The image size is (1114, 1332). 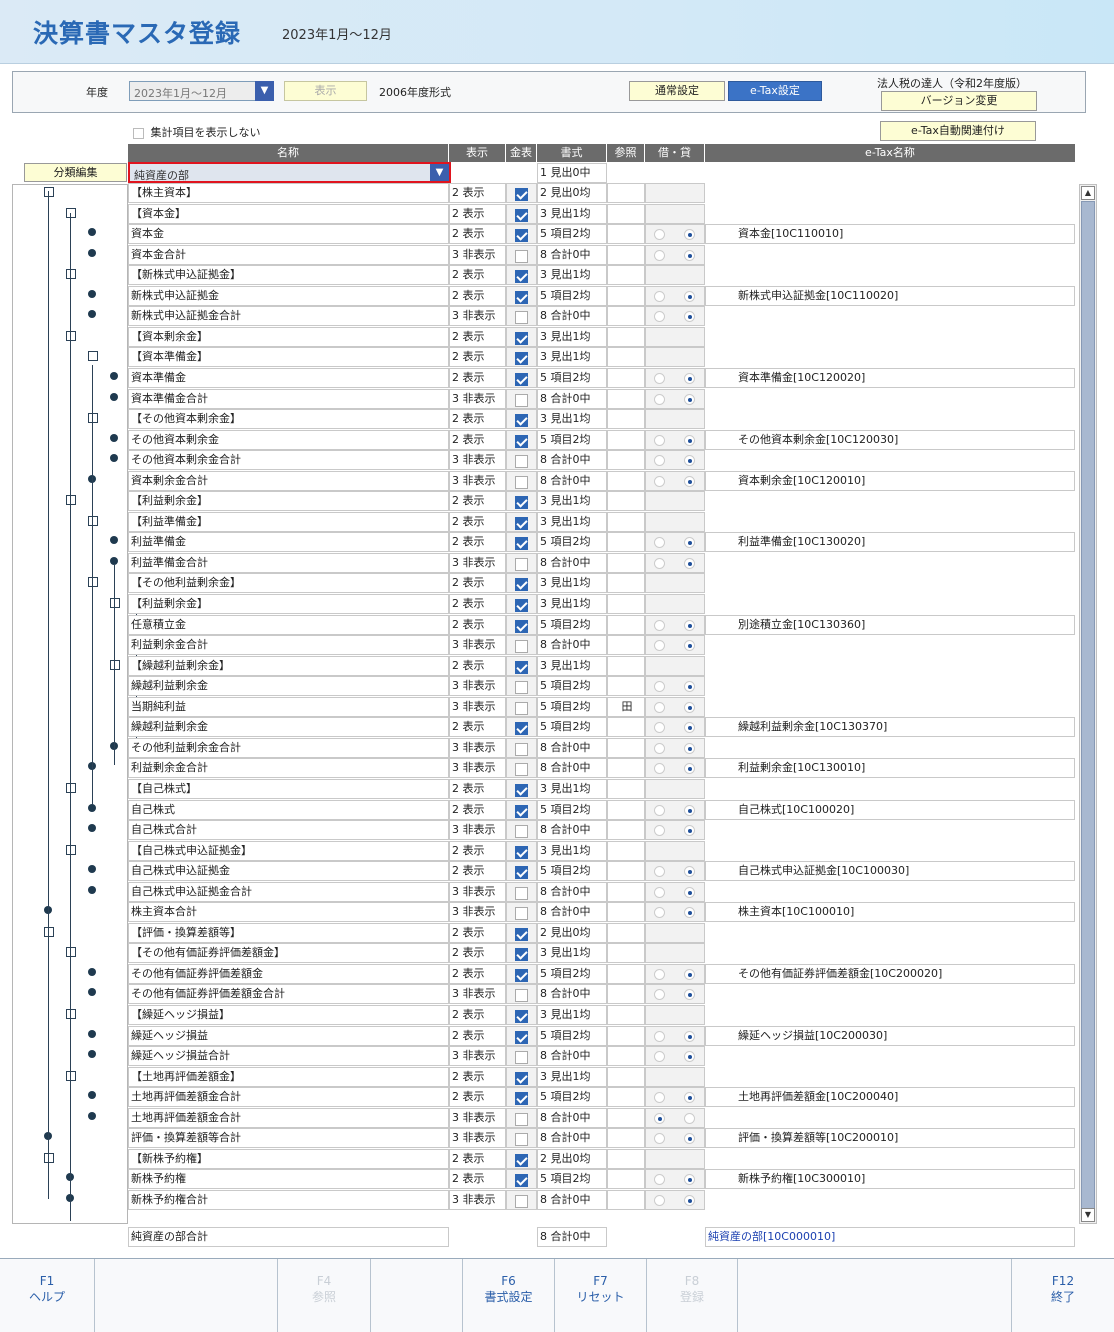 What do you see at coordinates (76, 704) in the screenshot?
I see `category-tree` at bounding box center [76, 704].